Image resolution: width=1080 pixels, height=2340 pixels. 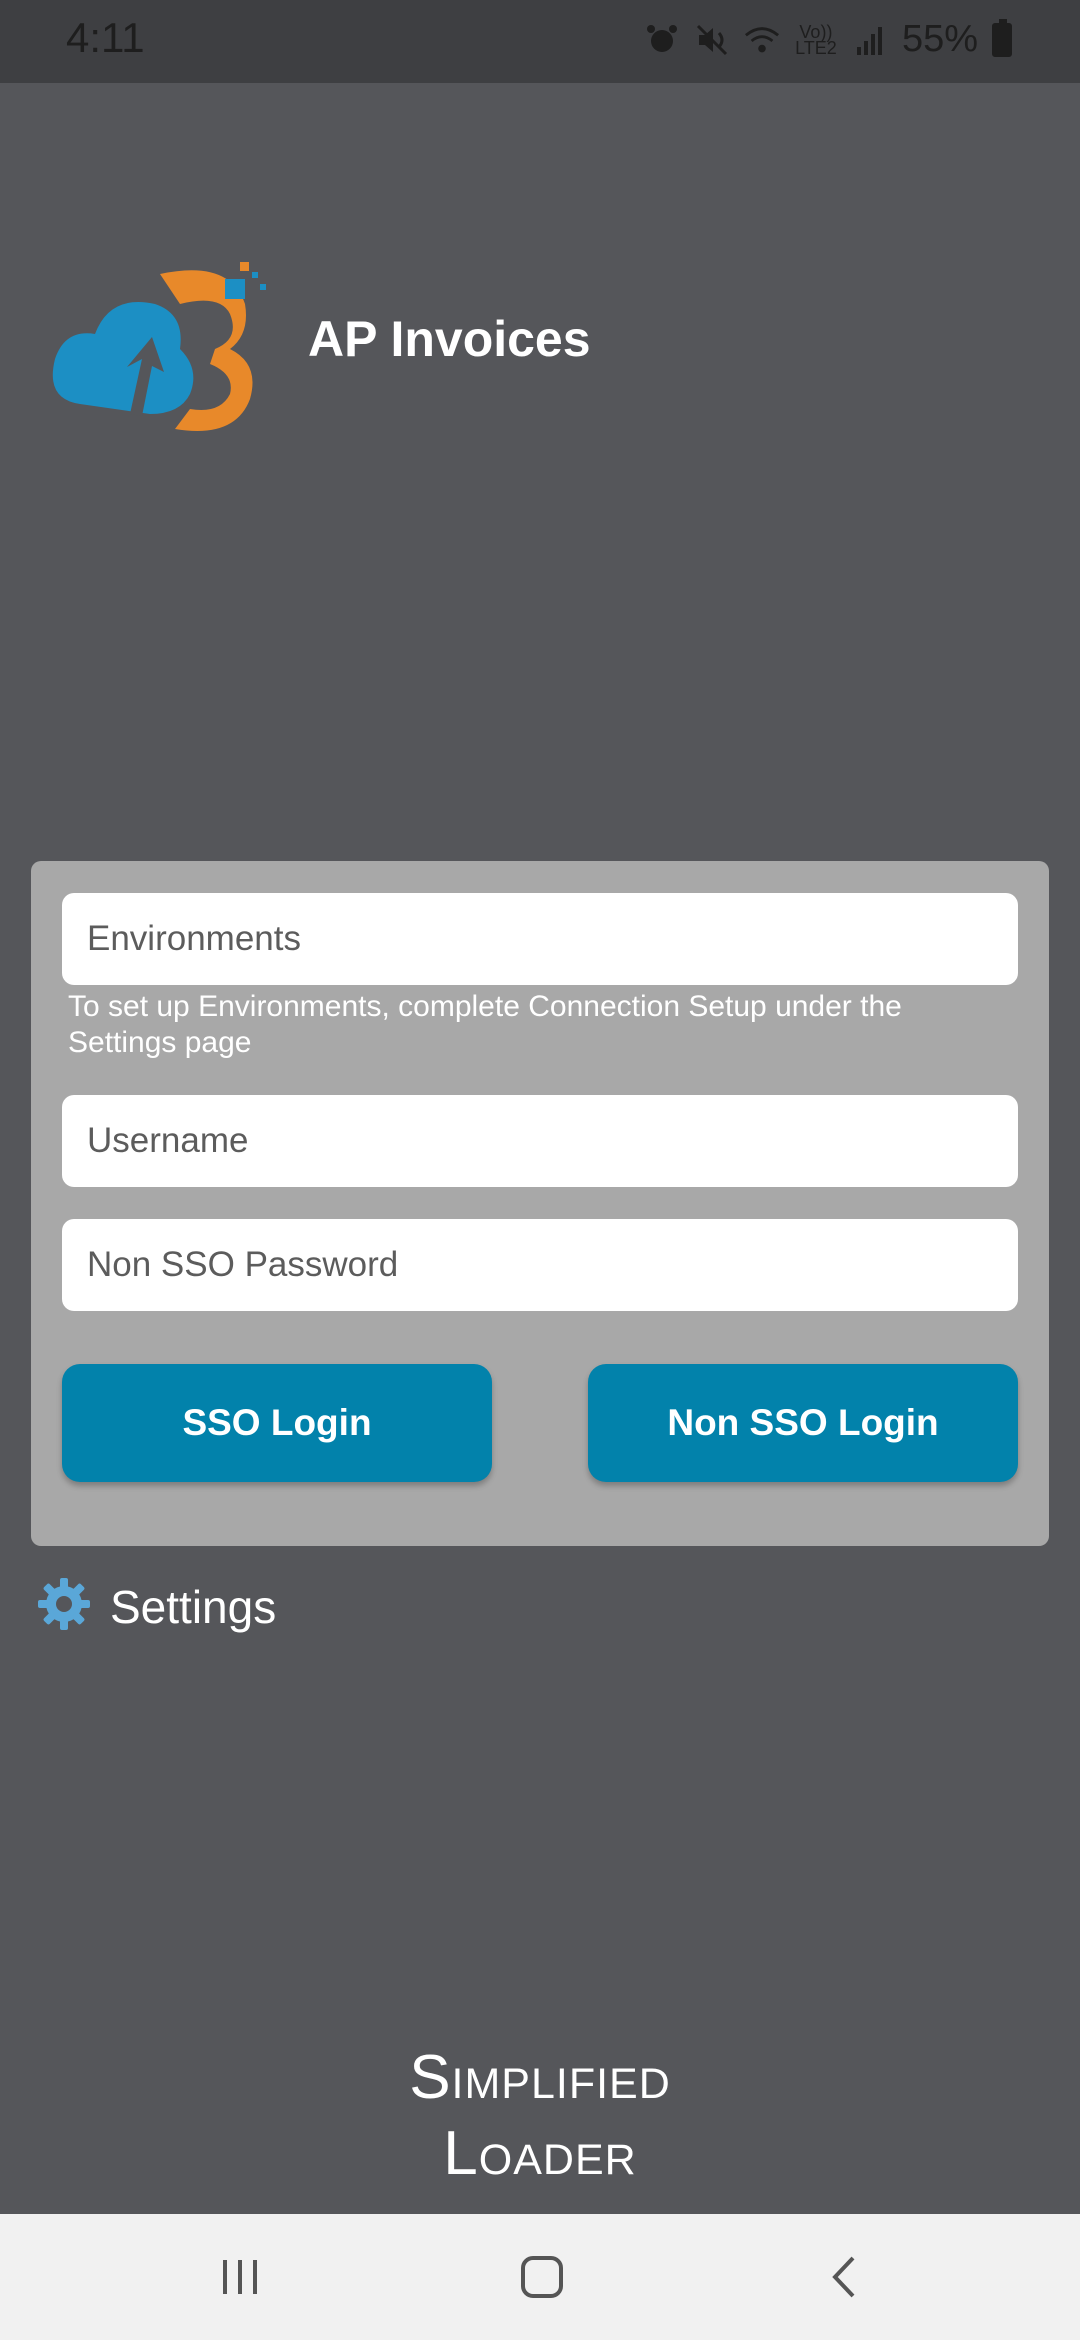 I want to click on settings-label: Settings, so click(x=193, y=1606).